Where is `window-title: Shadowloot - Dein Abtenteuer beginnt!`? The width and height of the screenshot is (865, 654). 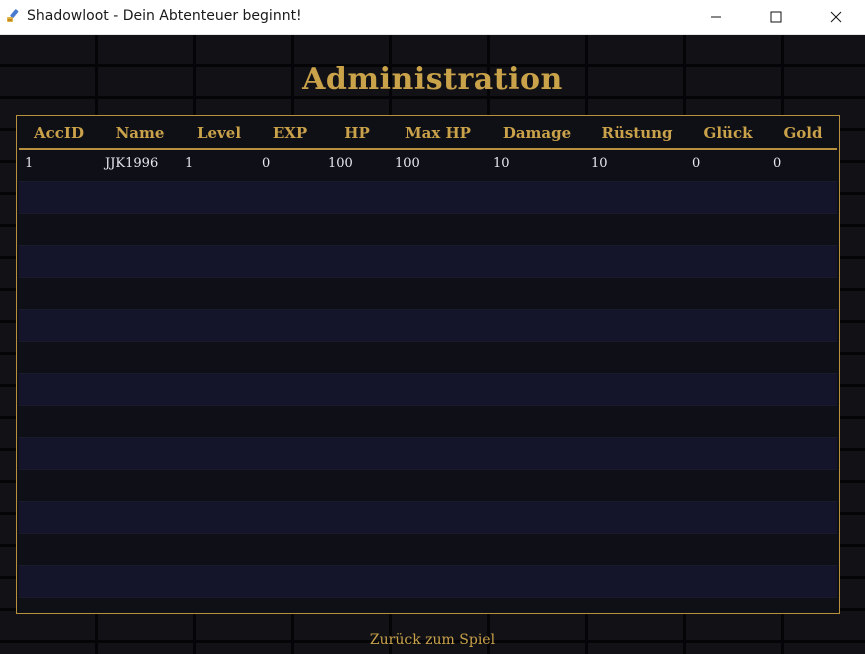
window-title: Shadowloot - Dein Abtenteuer beginnt! is located at coordinates (164, 16).